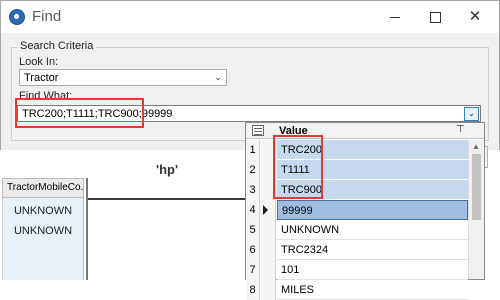  What do you see at coordinates (253, 210) in the screenshot?
I see `row-index: 4` at bounding box center [253, 210].